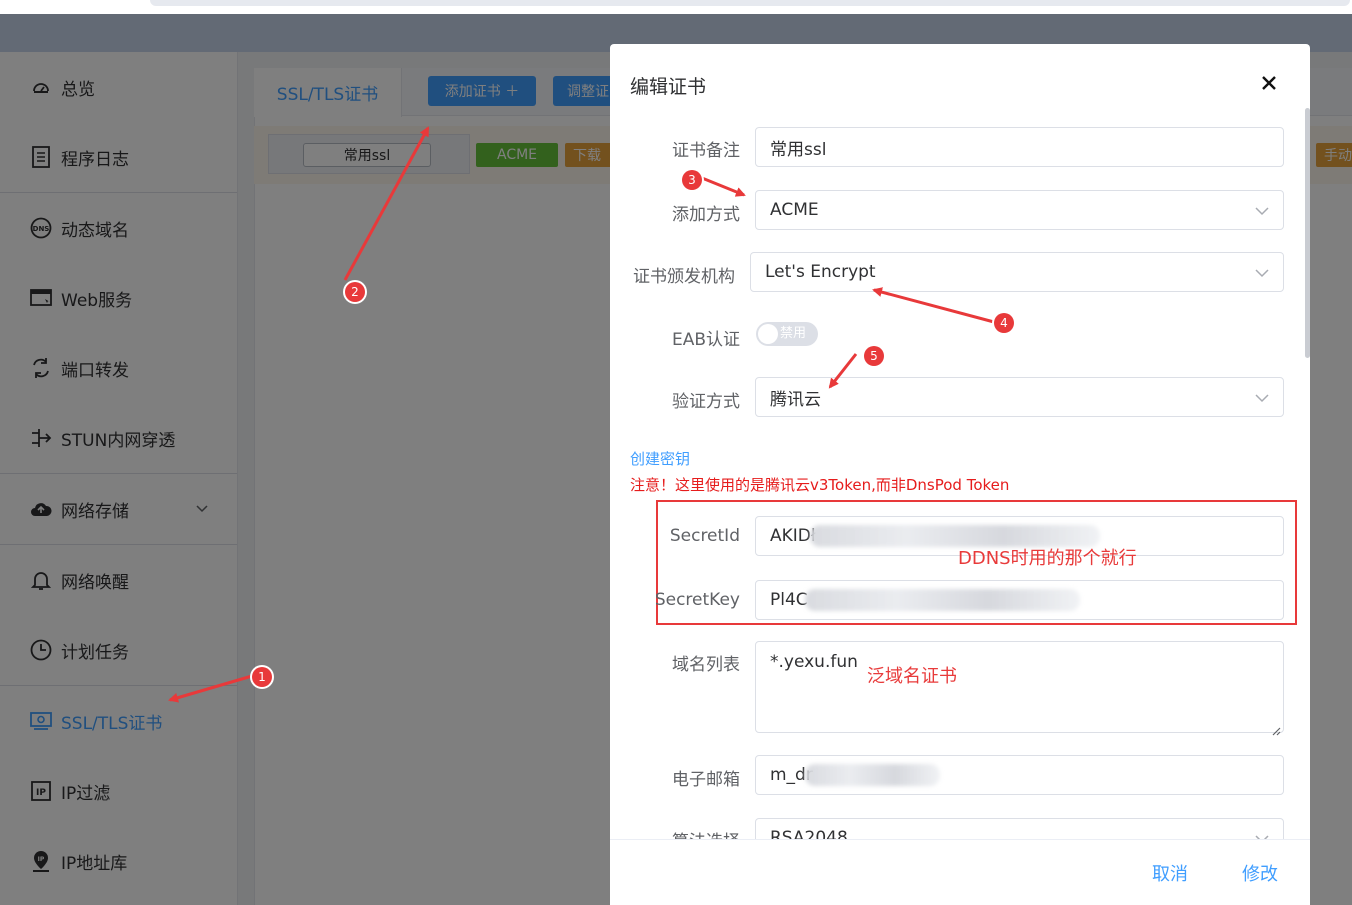 The height and width of the screenshot is (905, 1352). What do you see at coordinates (697, 600) in the screenshot?
I see `secret-key-label: SecretKey` at bounding box center [697, 600].